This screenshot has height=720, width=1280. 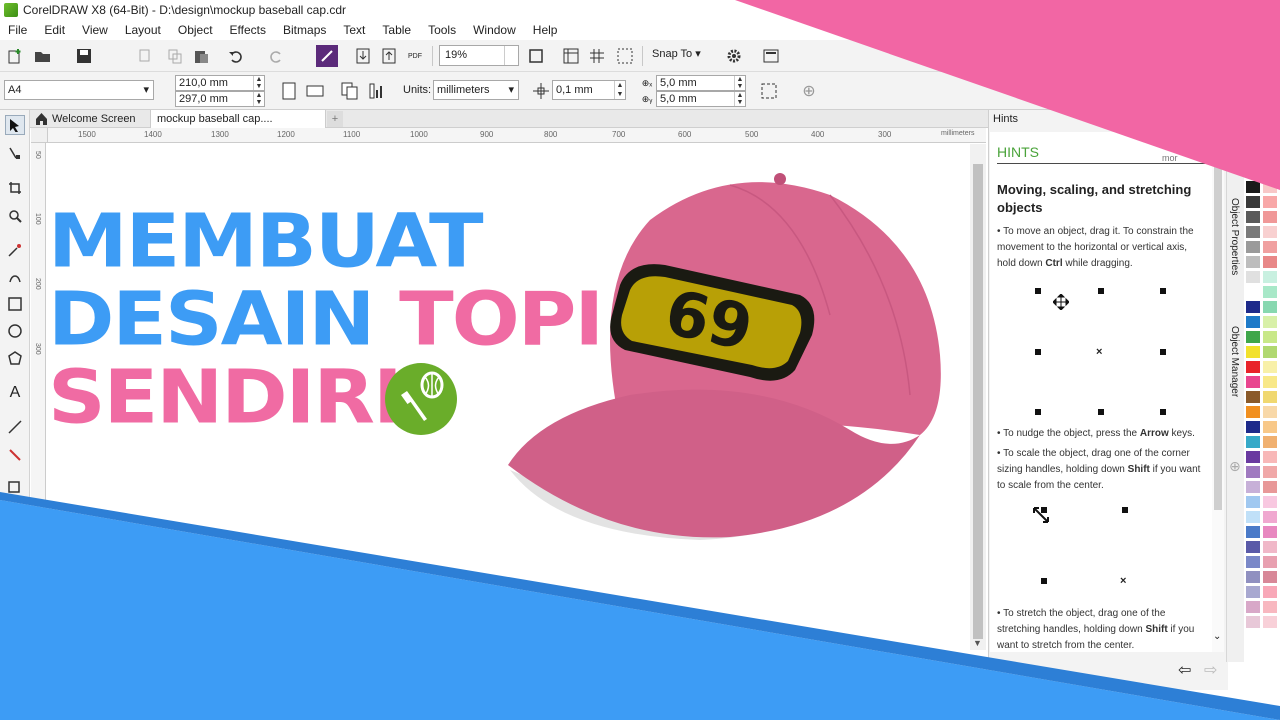 What do you see at coordinates (15, 393) in the screenshot?
I see `text-tool-icon: A` at bounding box center [15, 393].